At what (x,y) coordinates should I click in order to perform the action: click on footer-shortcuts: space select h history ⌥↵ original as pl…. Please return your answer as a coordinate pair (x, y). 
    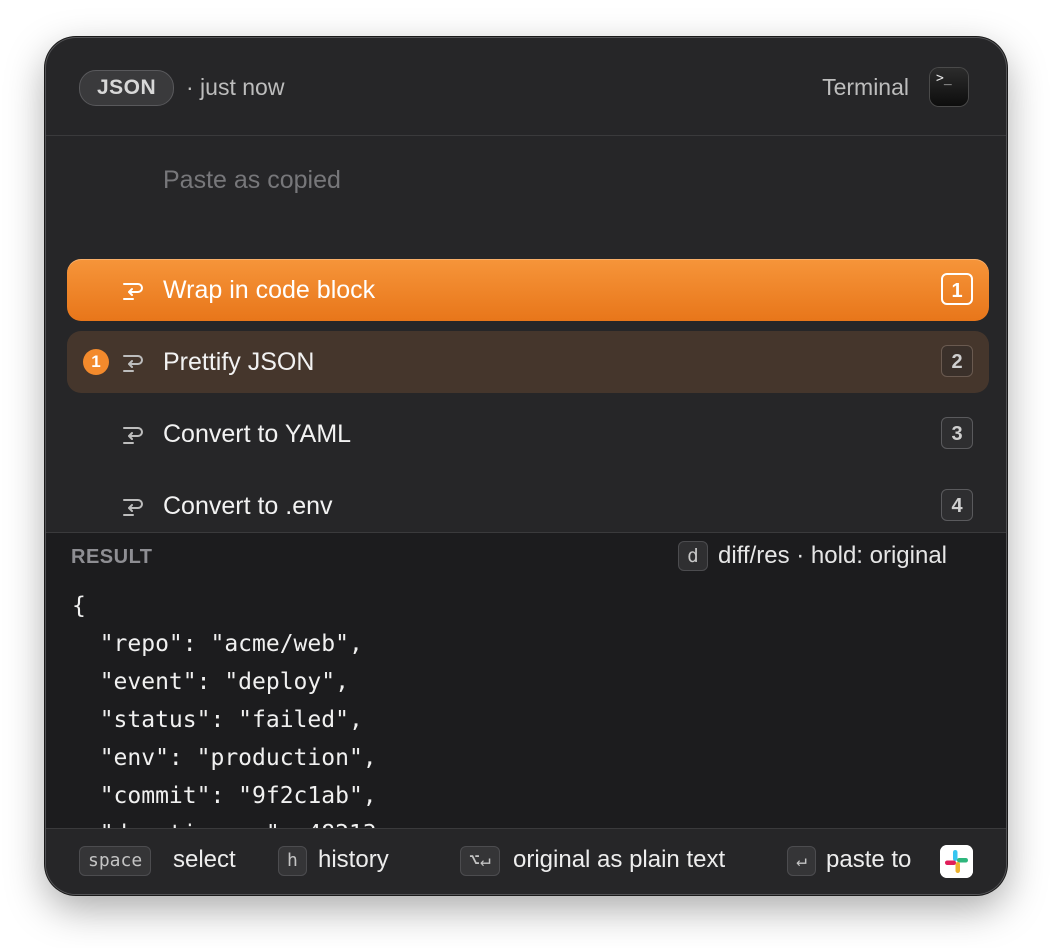
    Looking at the image, I should click on (526, 861).